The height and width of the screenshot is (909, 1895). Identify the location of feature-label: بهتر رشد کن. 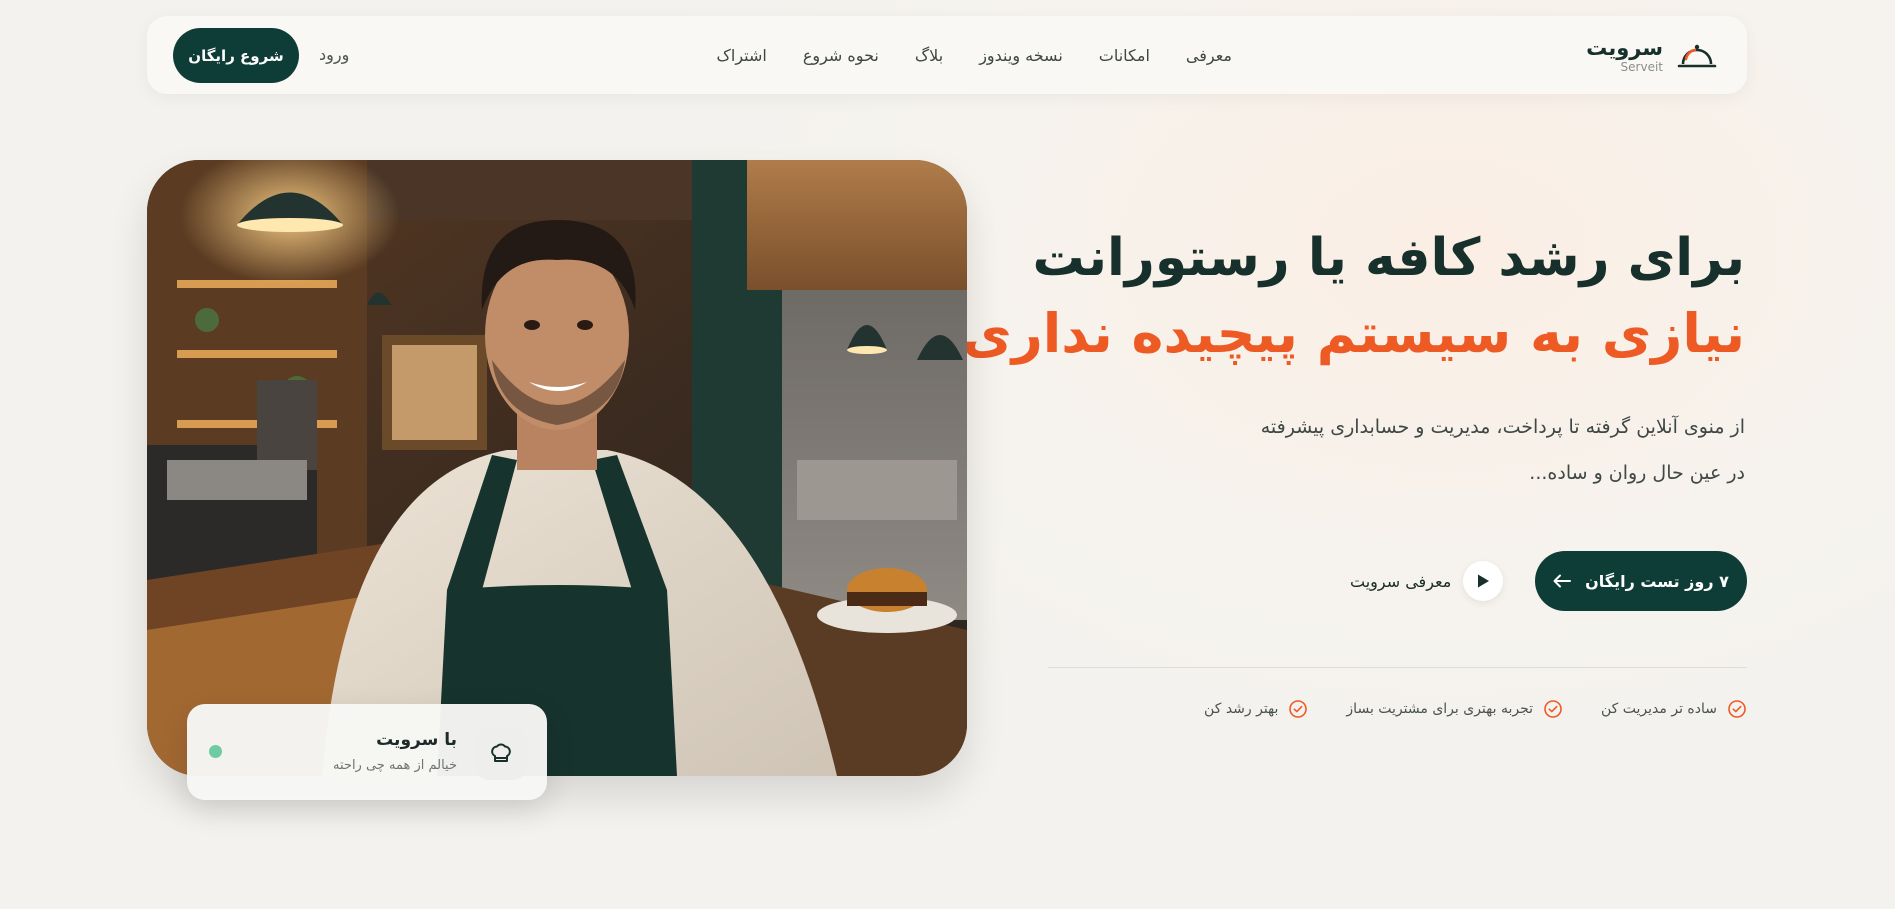
(1241, 709).